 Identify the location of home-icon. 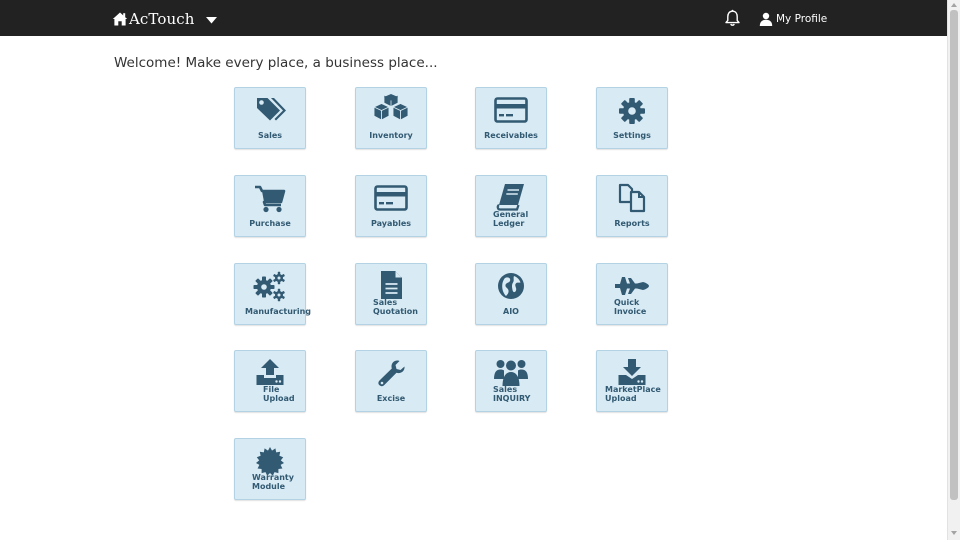
(120, 19).